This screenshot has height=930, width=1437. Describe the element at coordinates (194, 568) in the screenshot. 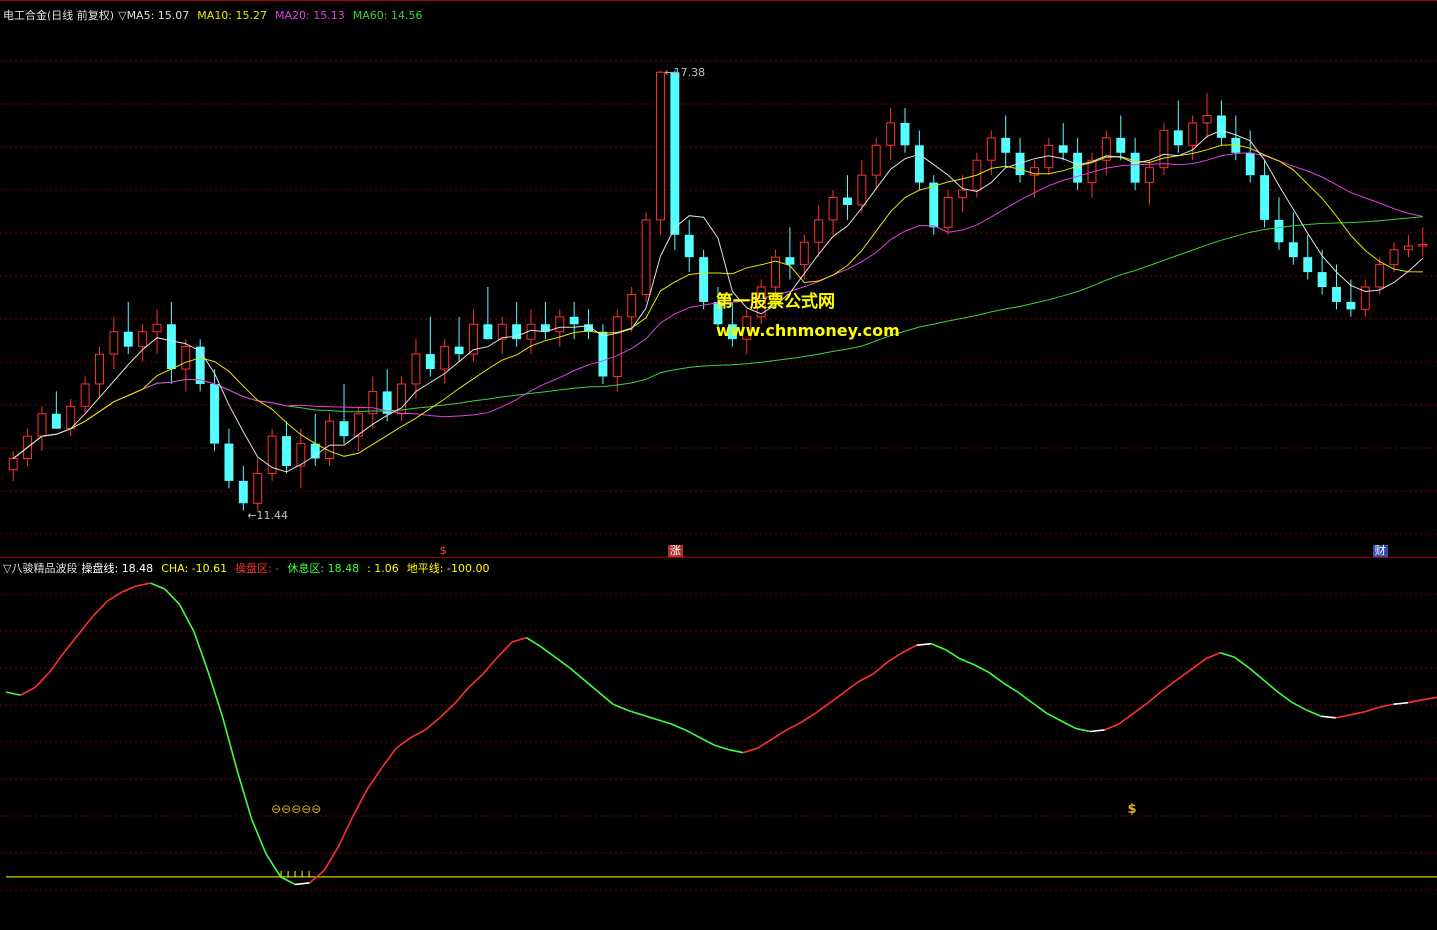

I see `line2-readout: CHA: -10.61` at that location.